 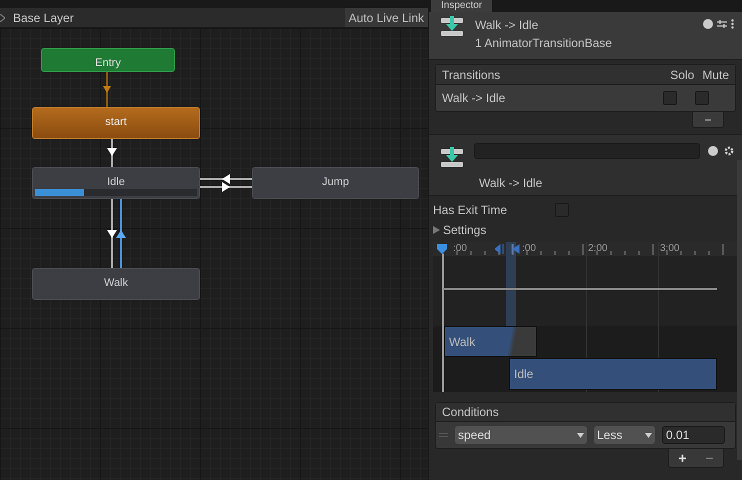 What do you see at coordinates (693, 435) in the screenshot?
I see `value-field: 0.01` at bounding box center [693, 435].